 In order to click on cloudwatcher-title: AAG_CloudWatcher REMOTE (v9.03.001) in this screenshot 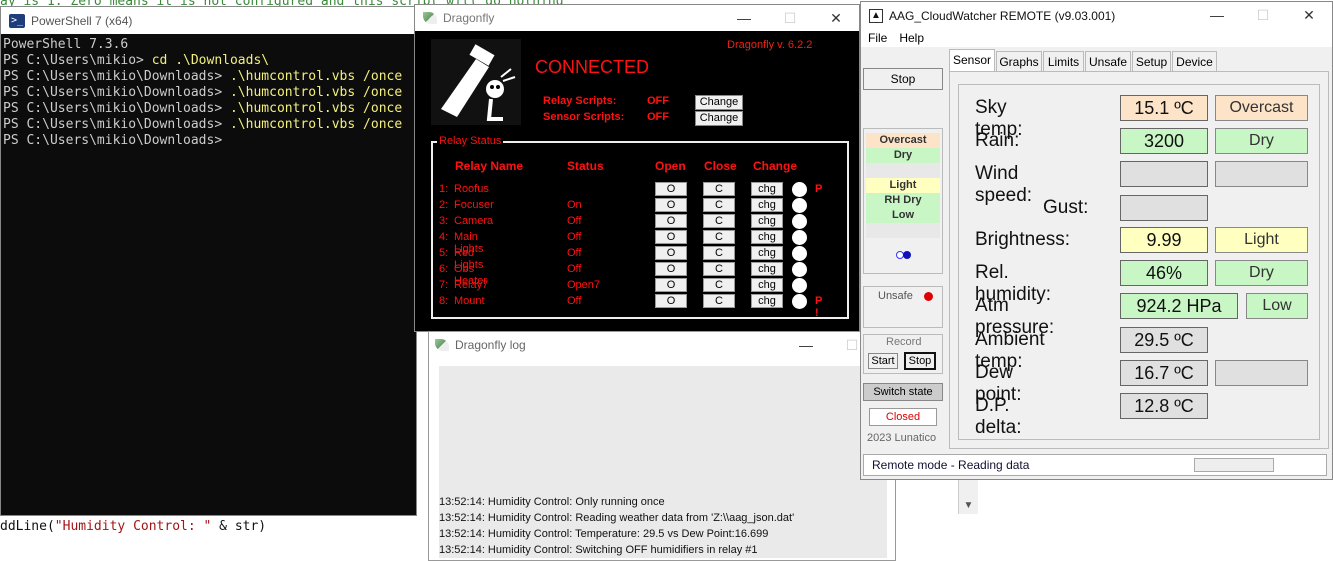, I will do `click(1002, 15)`.